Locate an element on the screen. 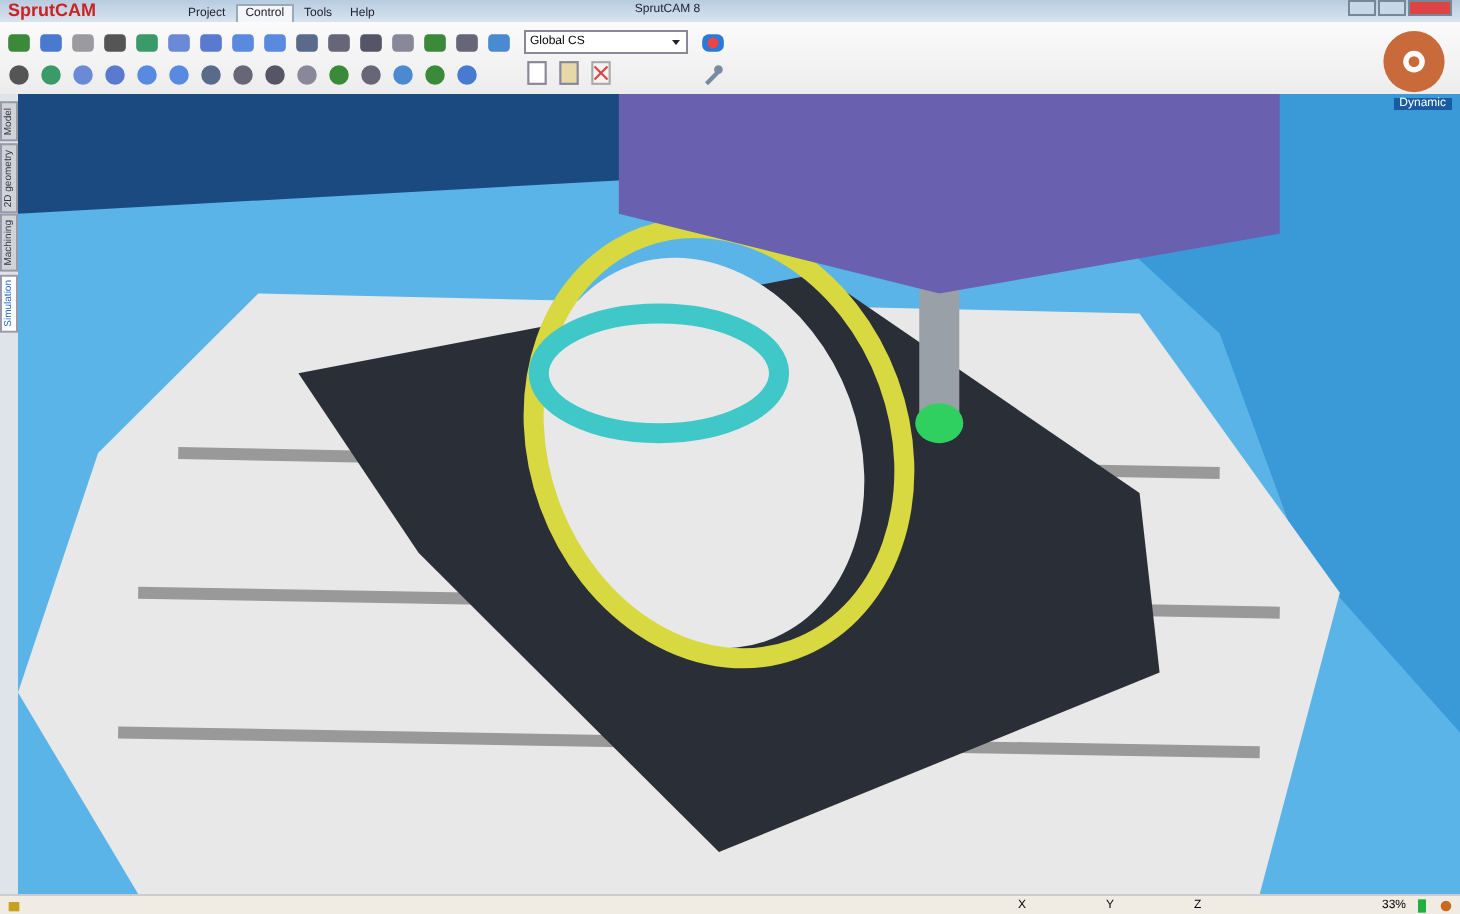 The height and width of the screenshot is (914, 1460). delete-document-icon is located at coordinates (601, 73).